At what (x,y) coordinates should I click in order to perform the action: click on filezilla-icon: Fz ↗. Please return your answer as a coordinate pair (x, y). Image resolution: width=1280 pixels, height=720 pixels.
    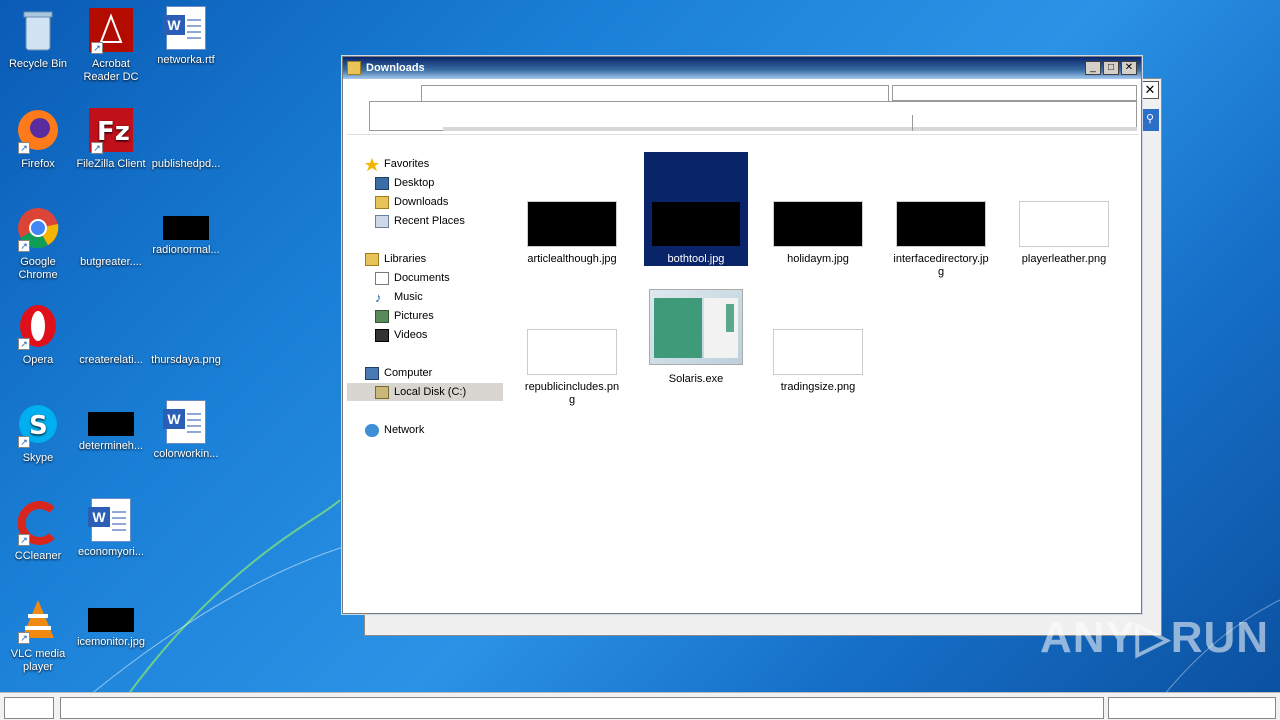
    Looking at the image, I should click on (111, 130).